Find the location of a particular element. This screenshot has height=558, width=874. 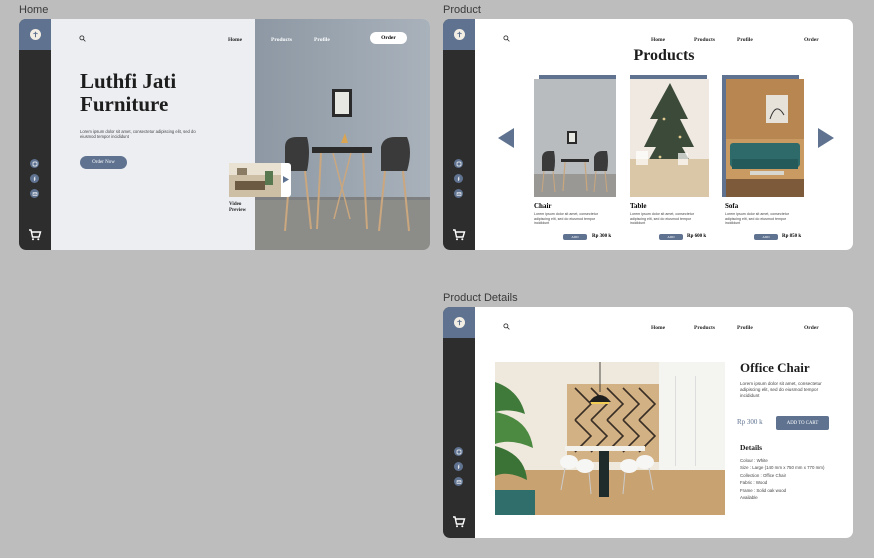

product-name-table: Table is located at coordinates (638, 206).